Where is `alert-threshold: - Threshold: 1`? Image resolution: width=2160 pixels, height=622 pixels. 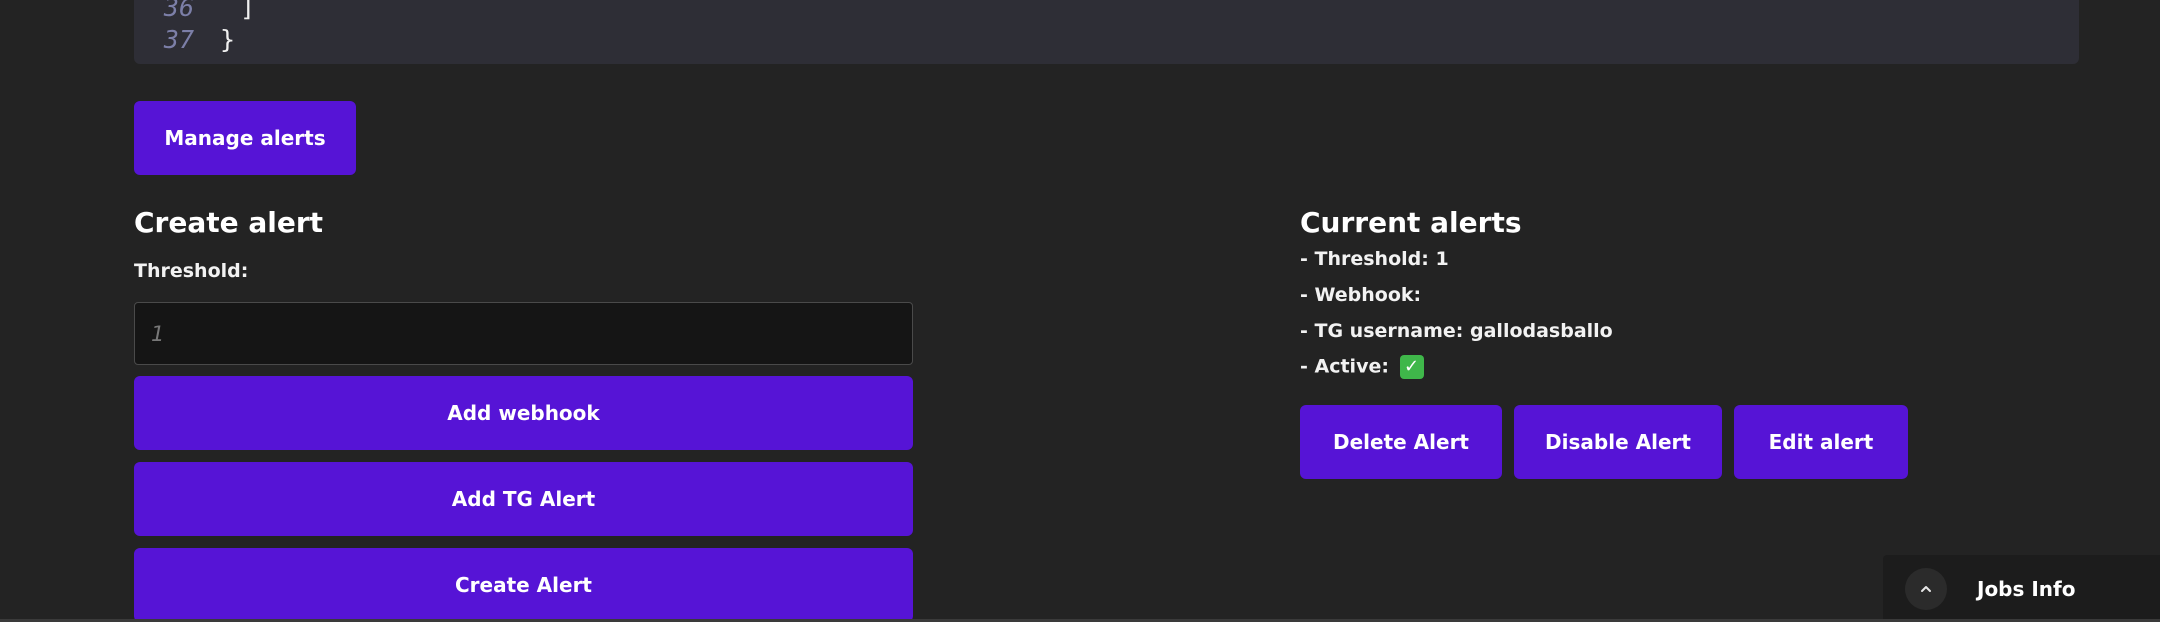
alert-threshold: - Threshold: 1 is located at coordinates (1374, 259).